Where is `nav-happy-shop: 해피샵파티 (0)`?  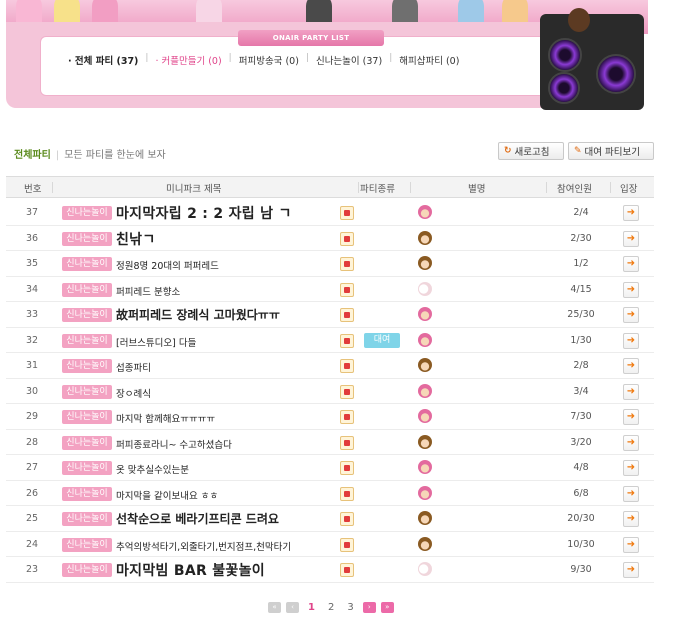 nav-happy-shop: 해피샵파티 (0) is located at coordinates (429, 60).